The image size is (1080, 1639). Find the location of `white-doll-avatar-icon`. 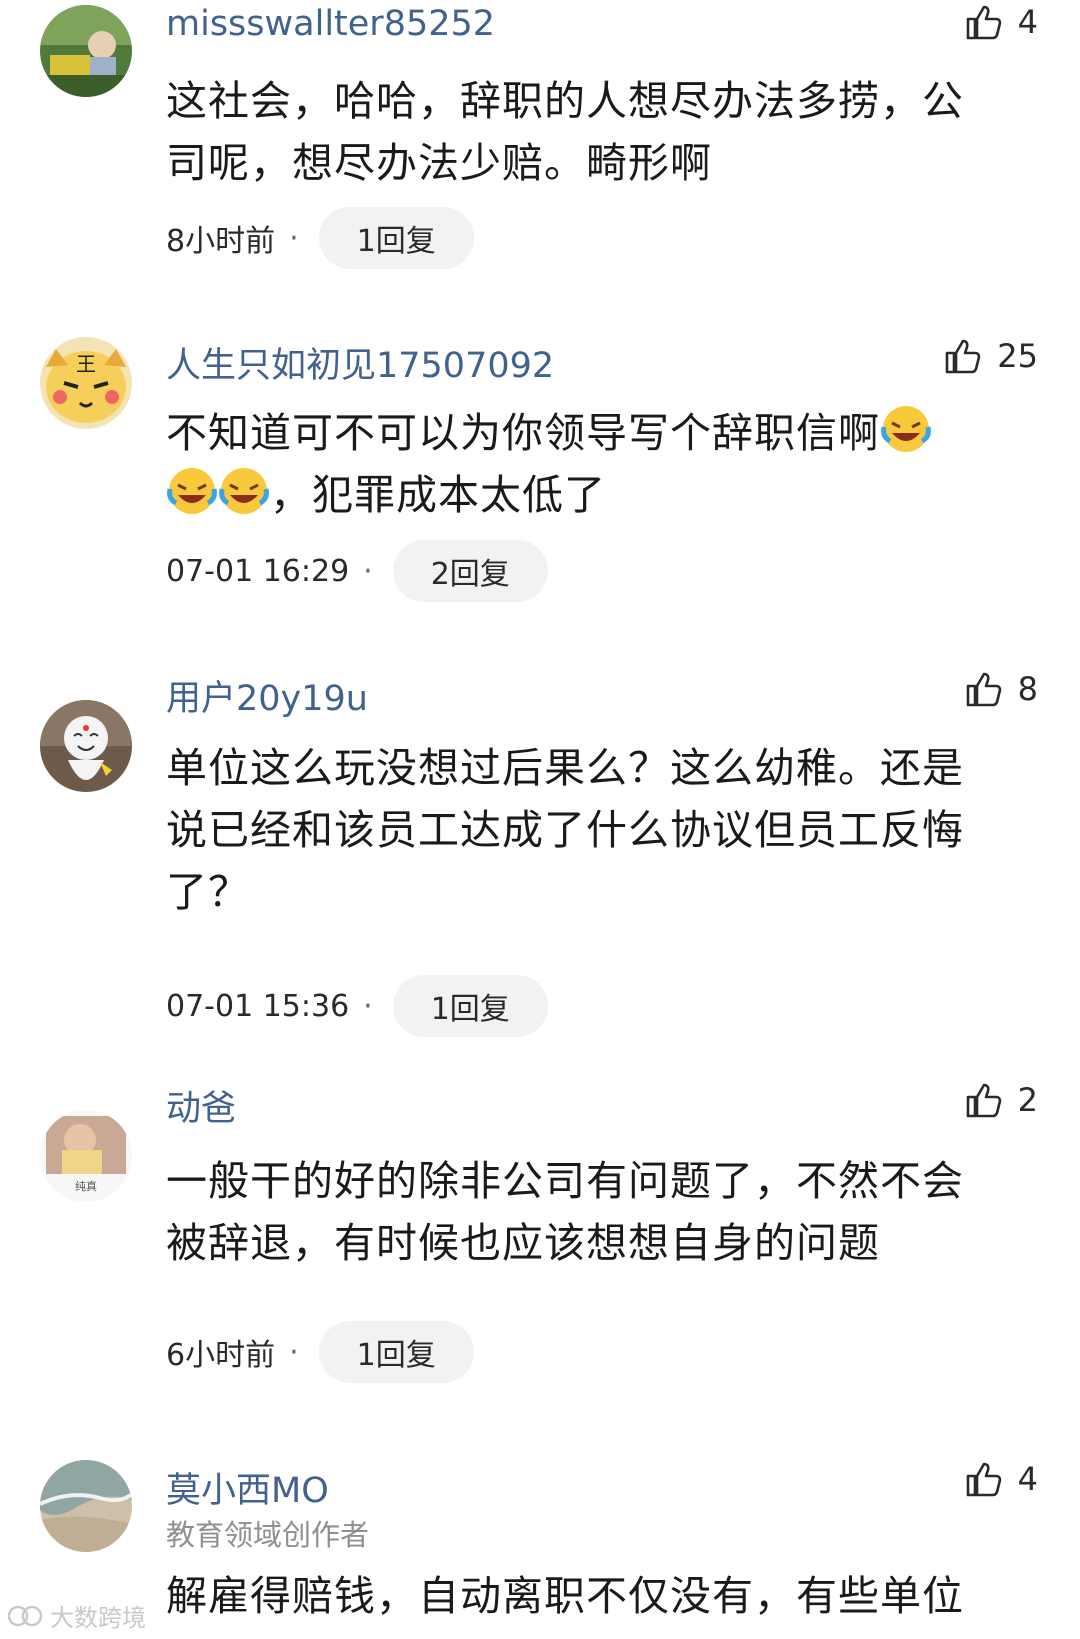

white-doll-avatar-icon is located at coordinates (86, 746).